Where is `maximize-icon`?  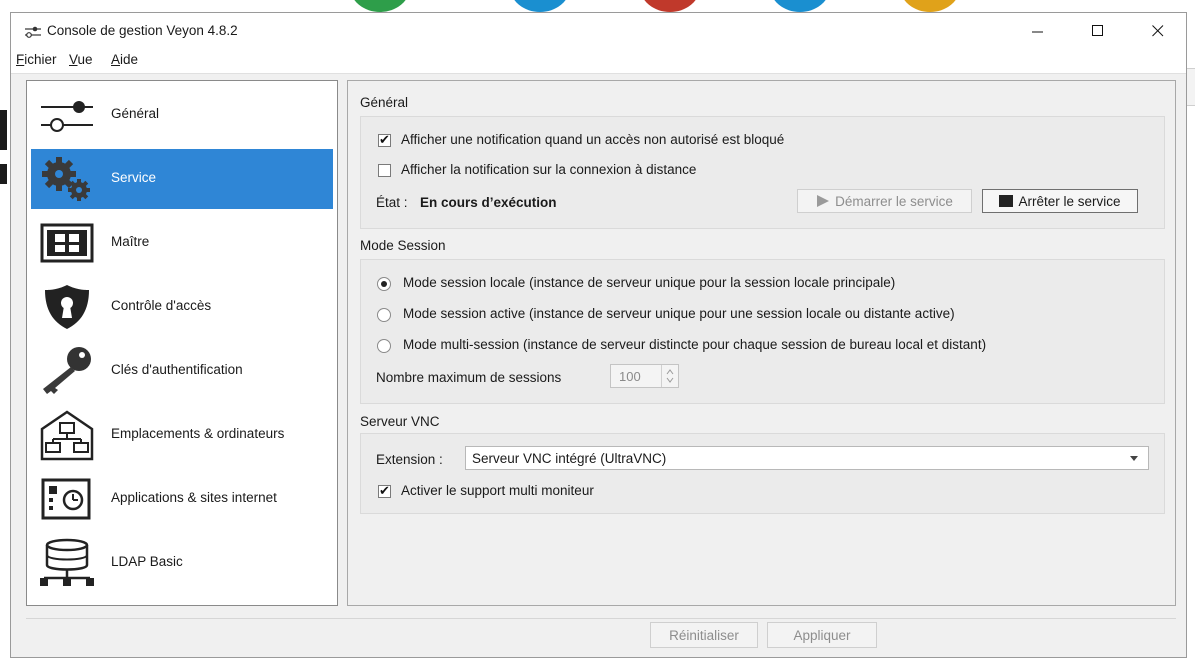
maximize-icon is located at coordinates (1097, 30).